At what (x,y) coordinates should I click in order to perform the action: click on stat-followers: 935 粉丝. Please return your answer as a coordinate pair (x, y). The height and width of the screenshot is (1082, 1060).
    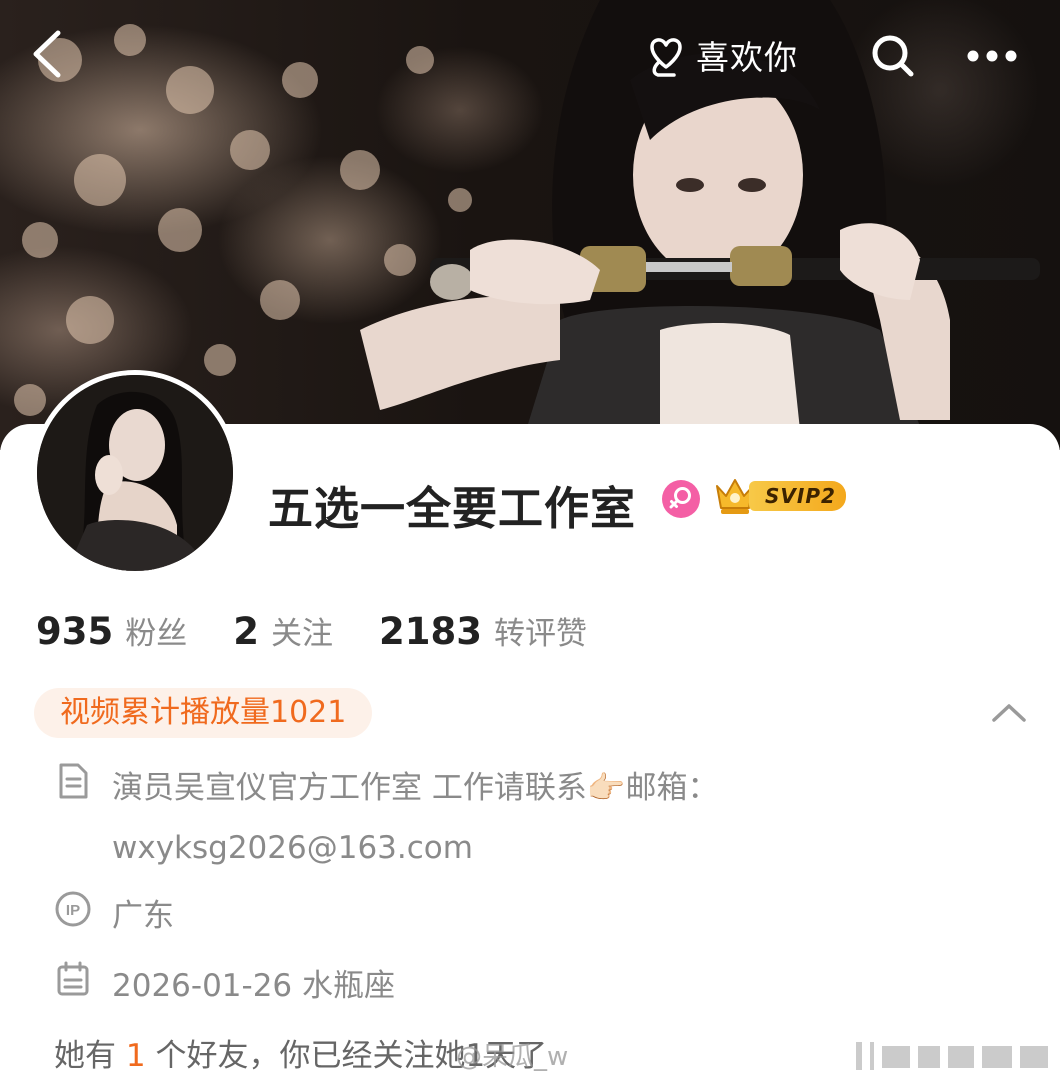
    Looking at the image, I should click on (111, 630).